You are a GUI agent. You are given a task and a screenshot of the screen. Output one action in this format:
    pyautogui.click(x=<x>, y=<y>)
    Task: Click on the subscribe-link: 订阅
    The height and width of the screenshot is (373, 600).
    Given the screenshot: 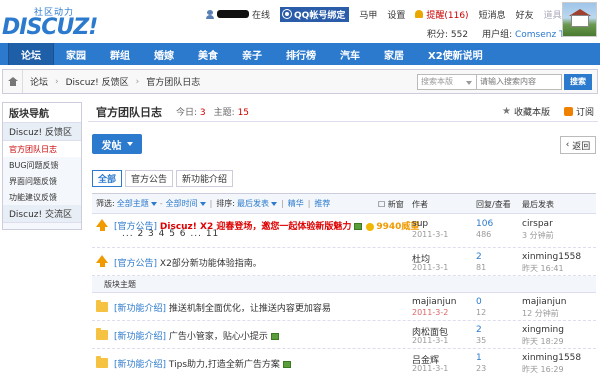 What is the action you would take?
    pyautogui.click(x=578, y=111)
    